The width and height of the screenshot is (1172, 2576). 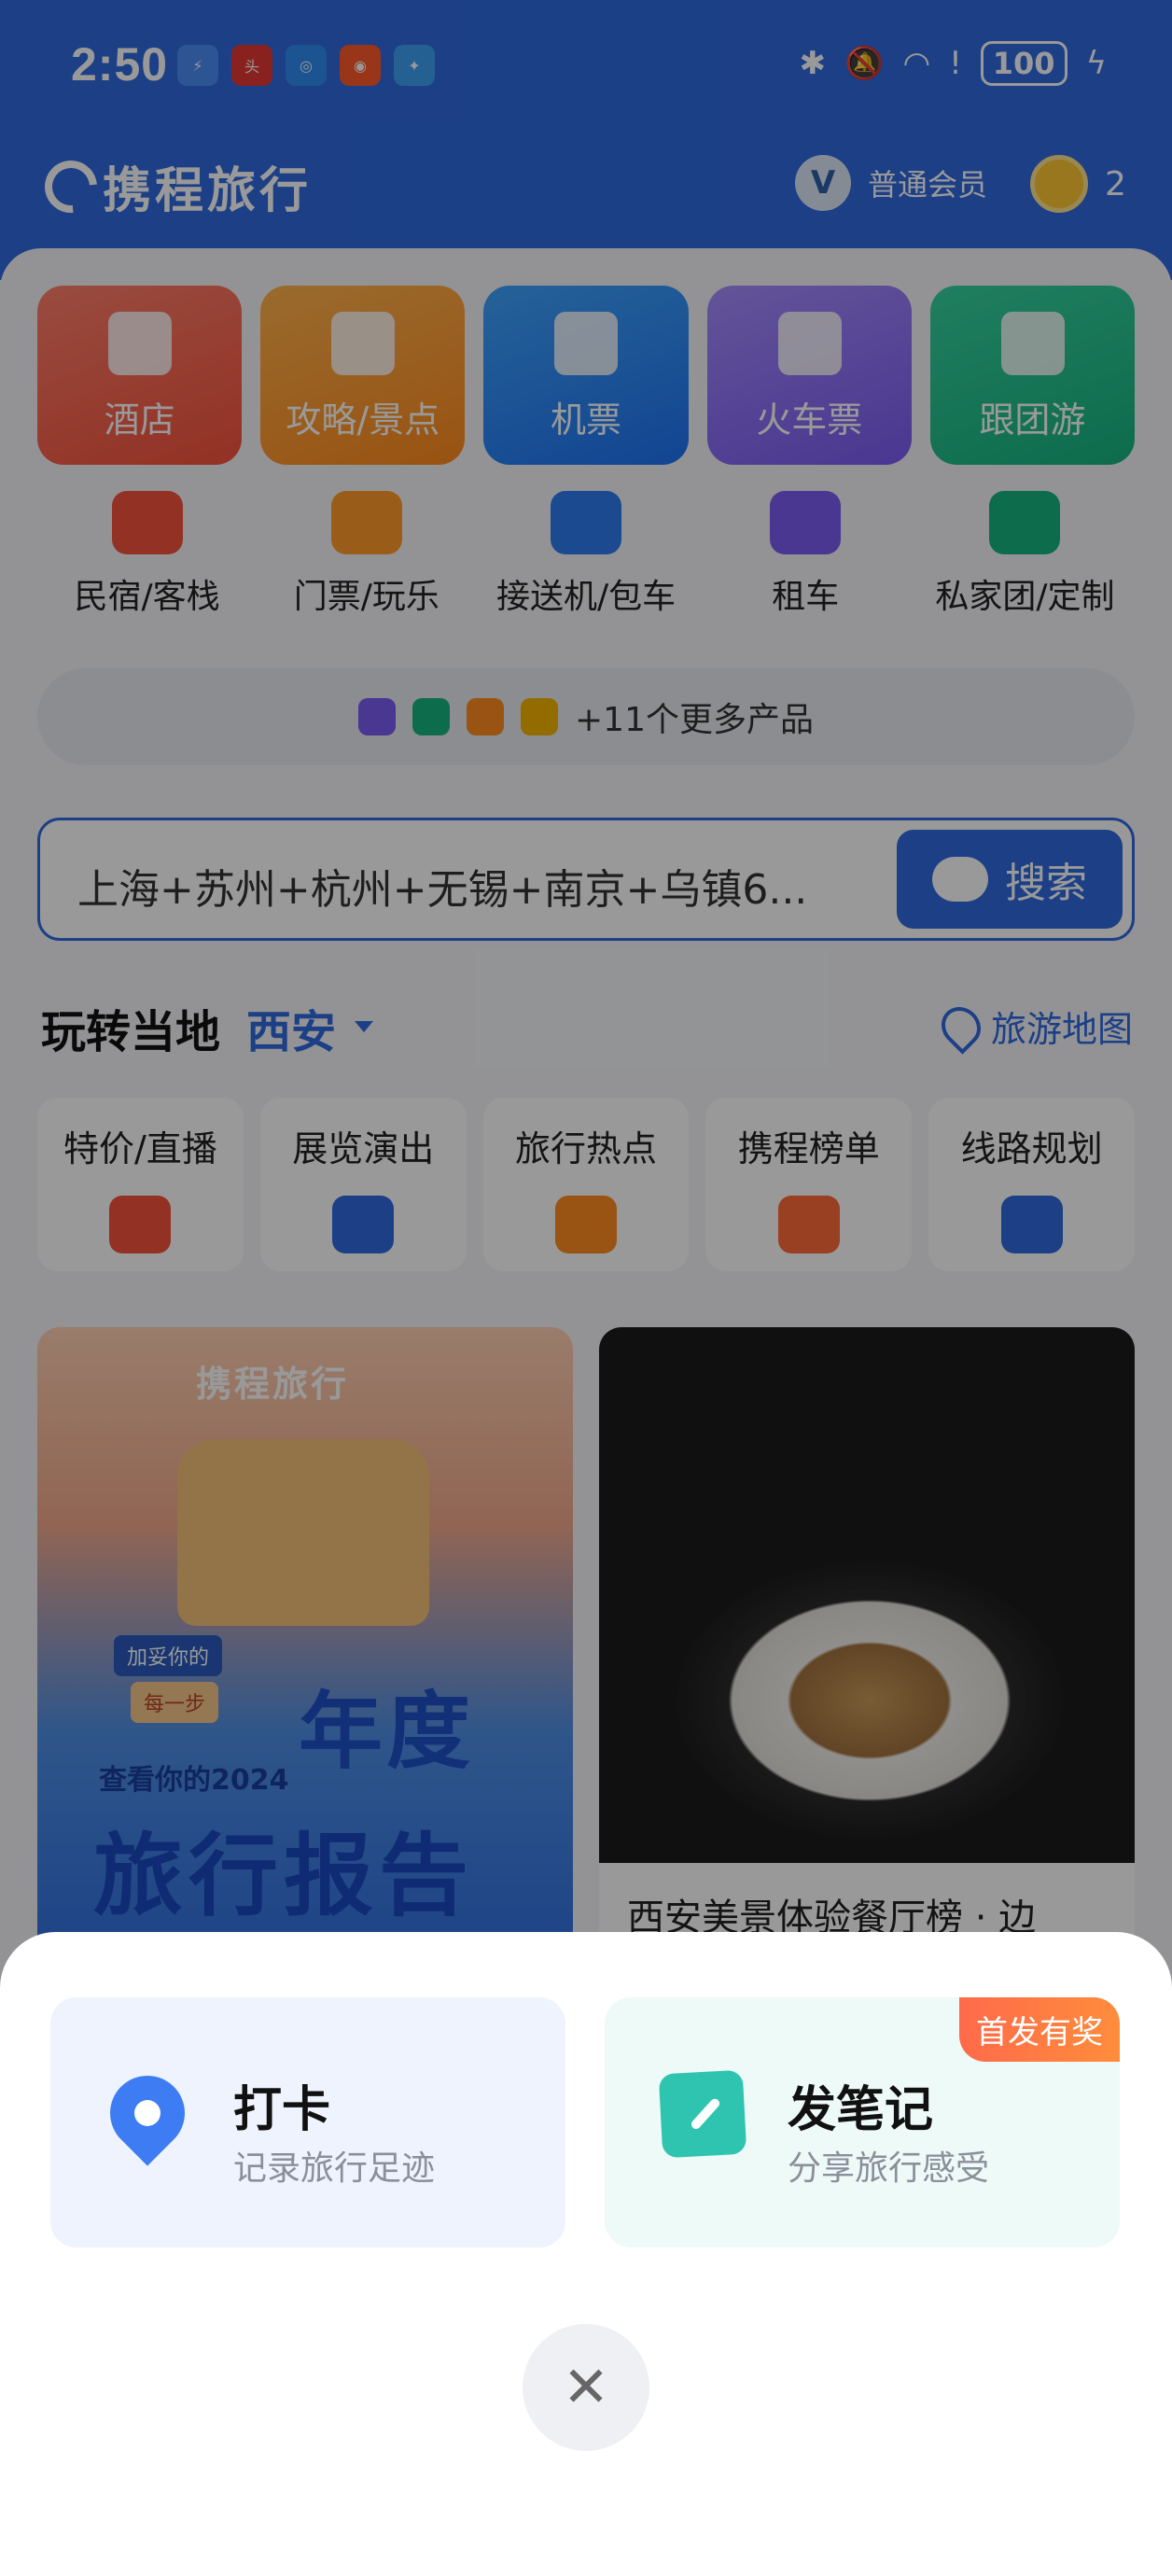 I want to click on post-note-button: 发笔记 分享旅行感受 首发有奖, so click(x=862, y=2122).